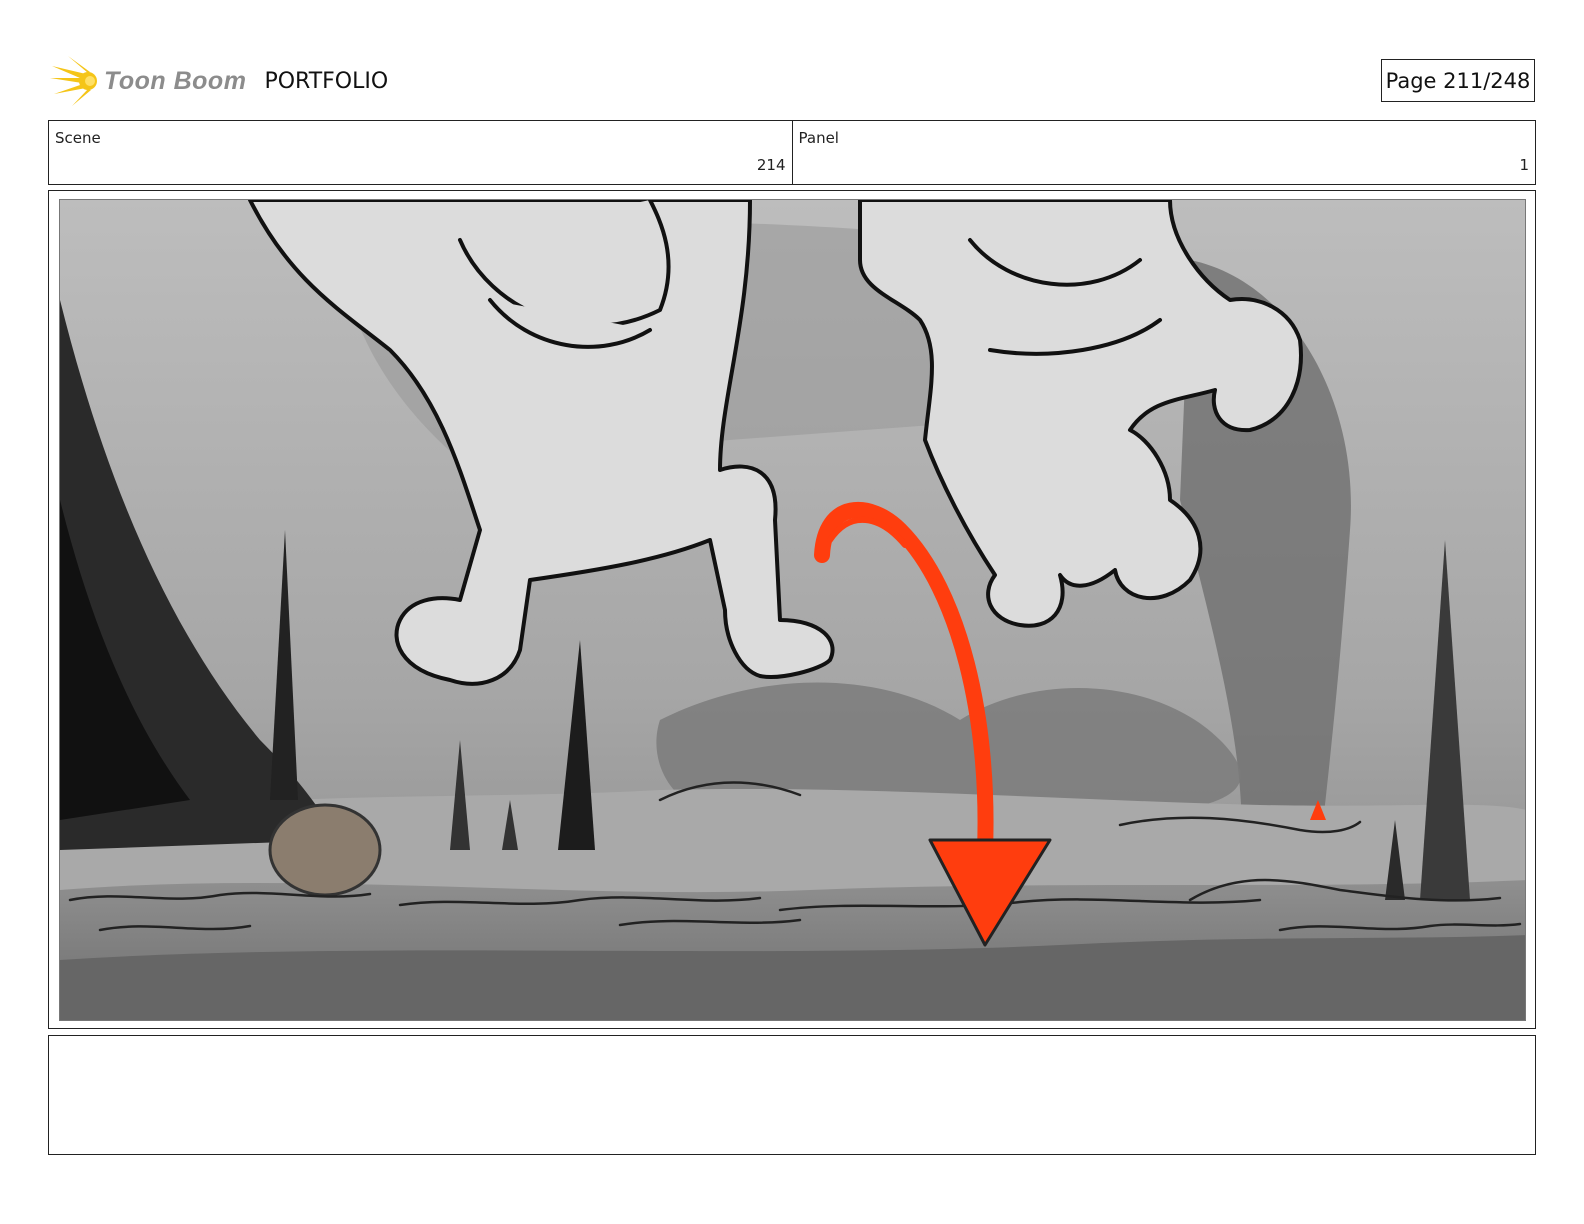 This screenshot has height=1224, width=1584. Describe the element at coordinates (78, 138) in the screenshot. I see `scene-label: Scene` at that location.